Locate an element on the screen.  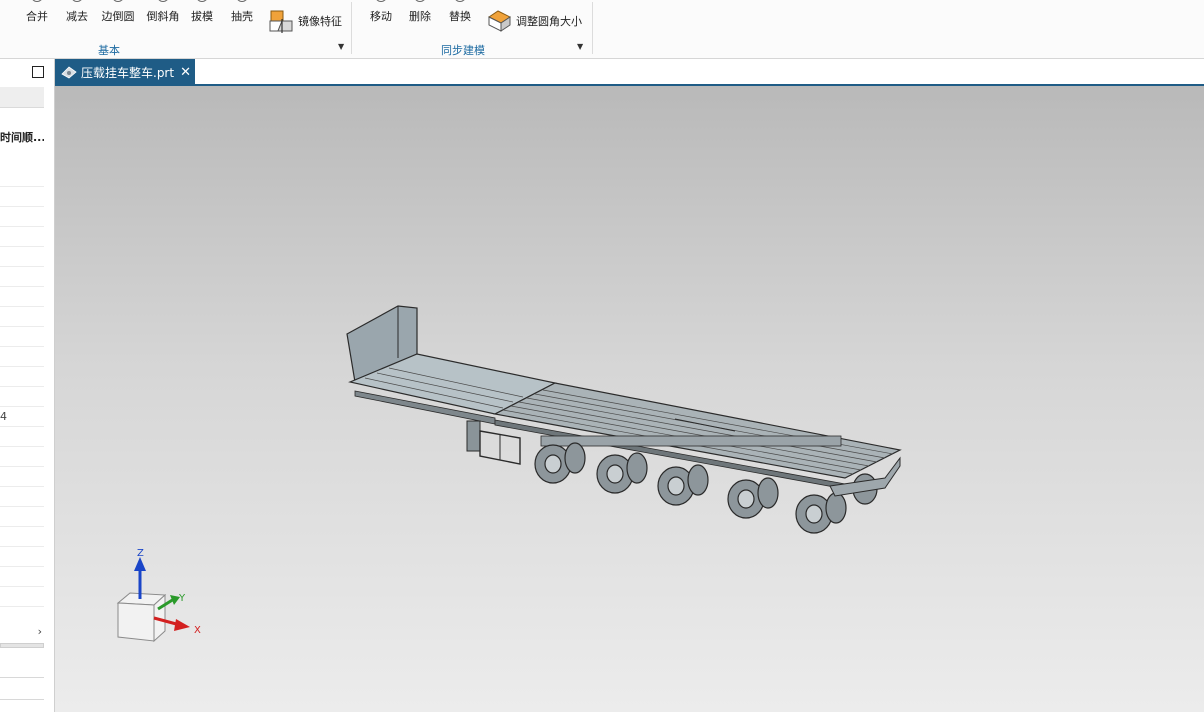
subtract-button: 减去 is located at coordinates (77, 20).